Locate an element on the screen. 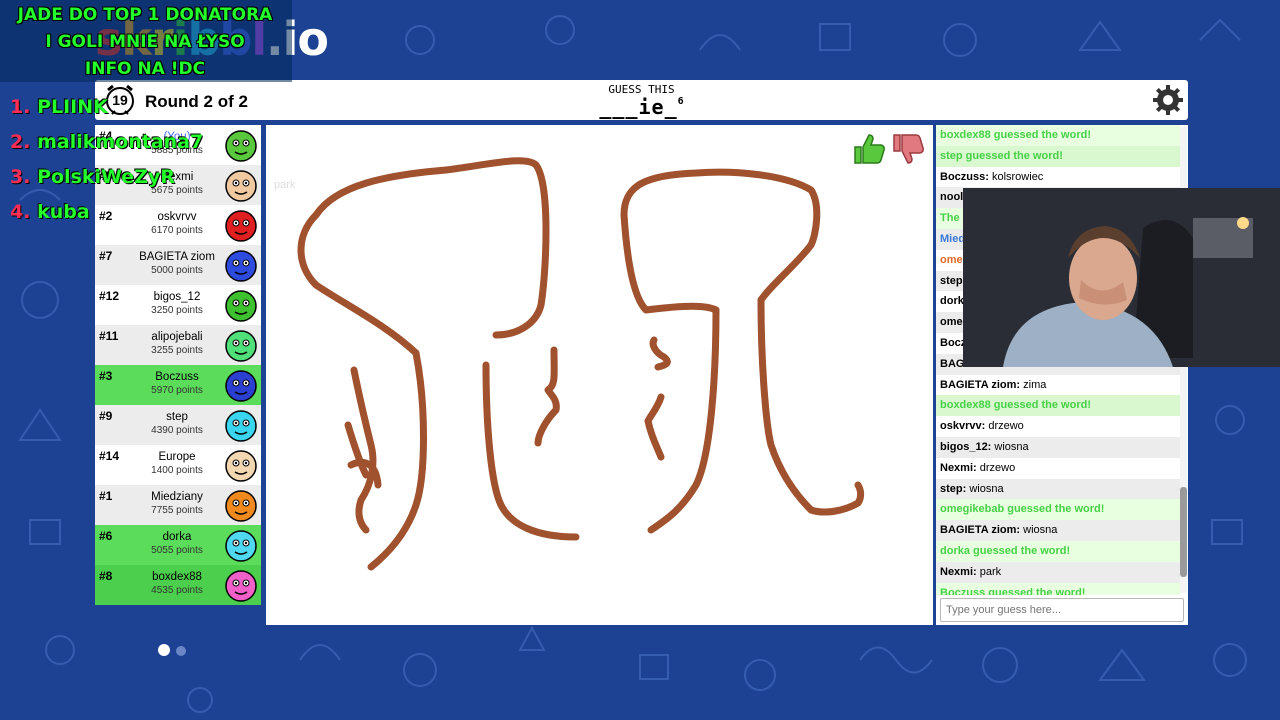 The height and width of the screenshot is (720, 1280). chat-user: oskvrvv: is located at coordinates (963, 426).